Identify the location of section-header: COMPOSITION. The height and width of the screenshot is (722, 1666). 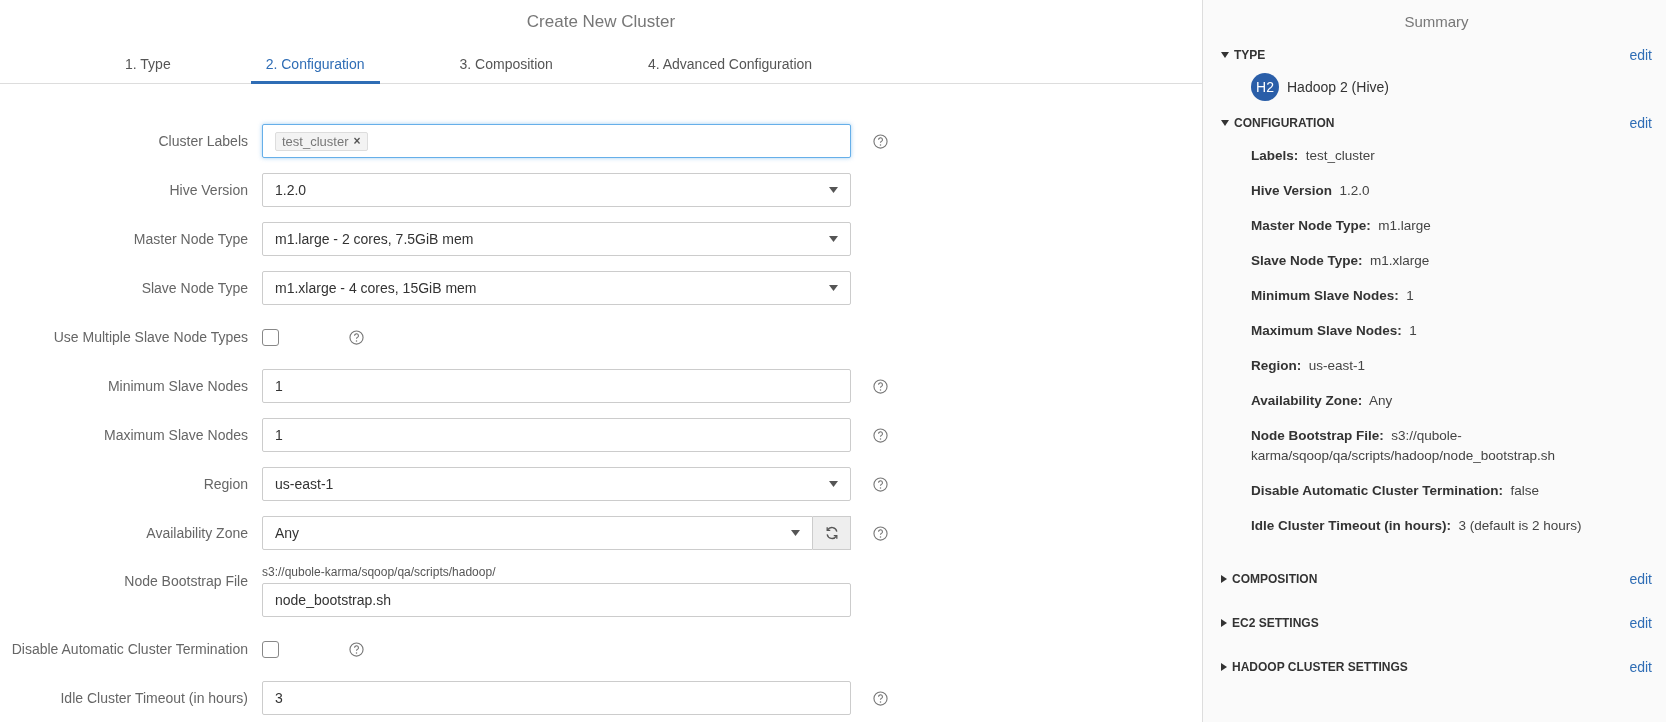
(1269, 579).